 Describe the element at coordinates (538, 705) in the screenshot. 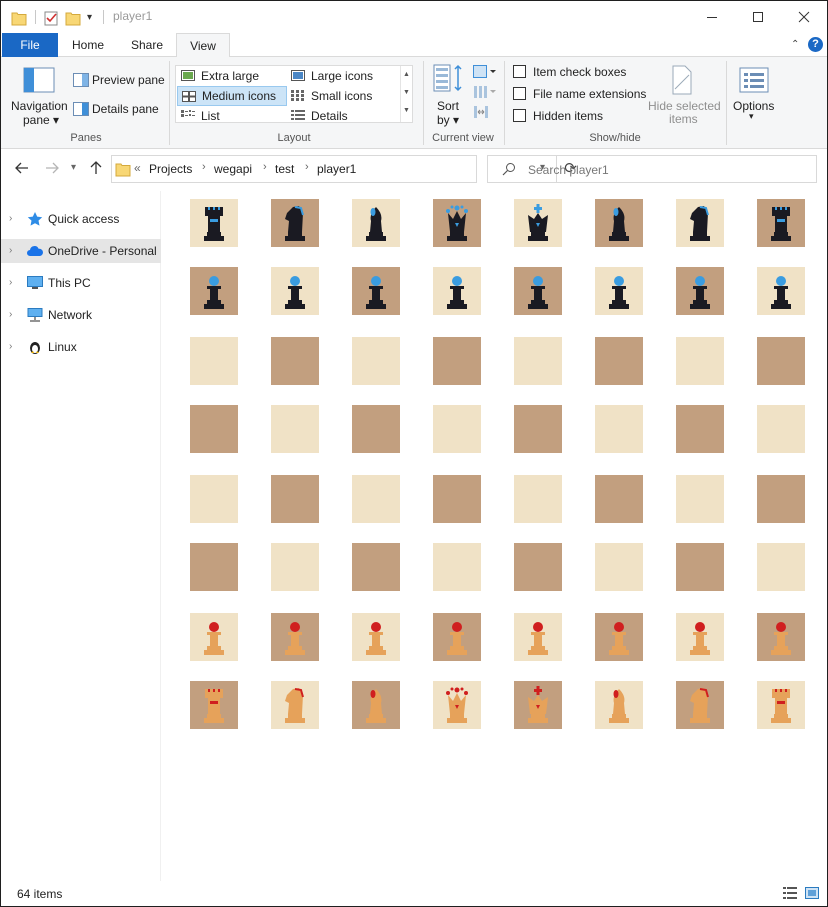

I see `file-item-king-white` at that location.